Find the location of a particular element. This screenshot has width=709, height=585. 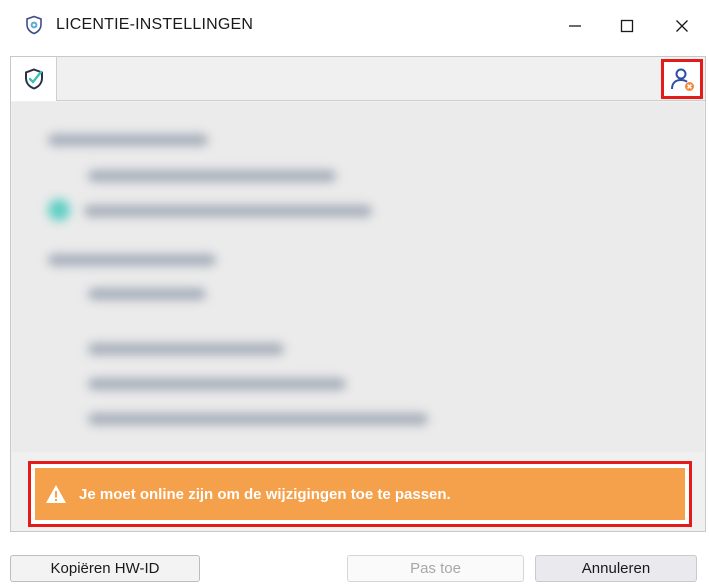

user-account-button is located at coordinates (682, 79).